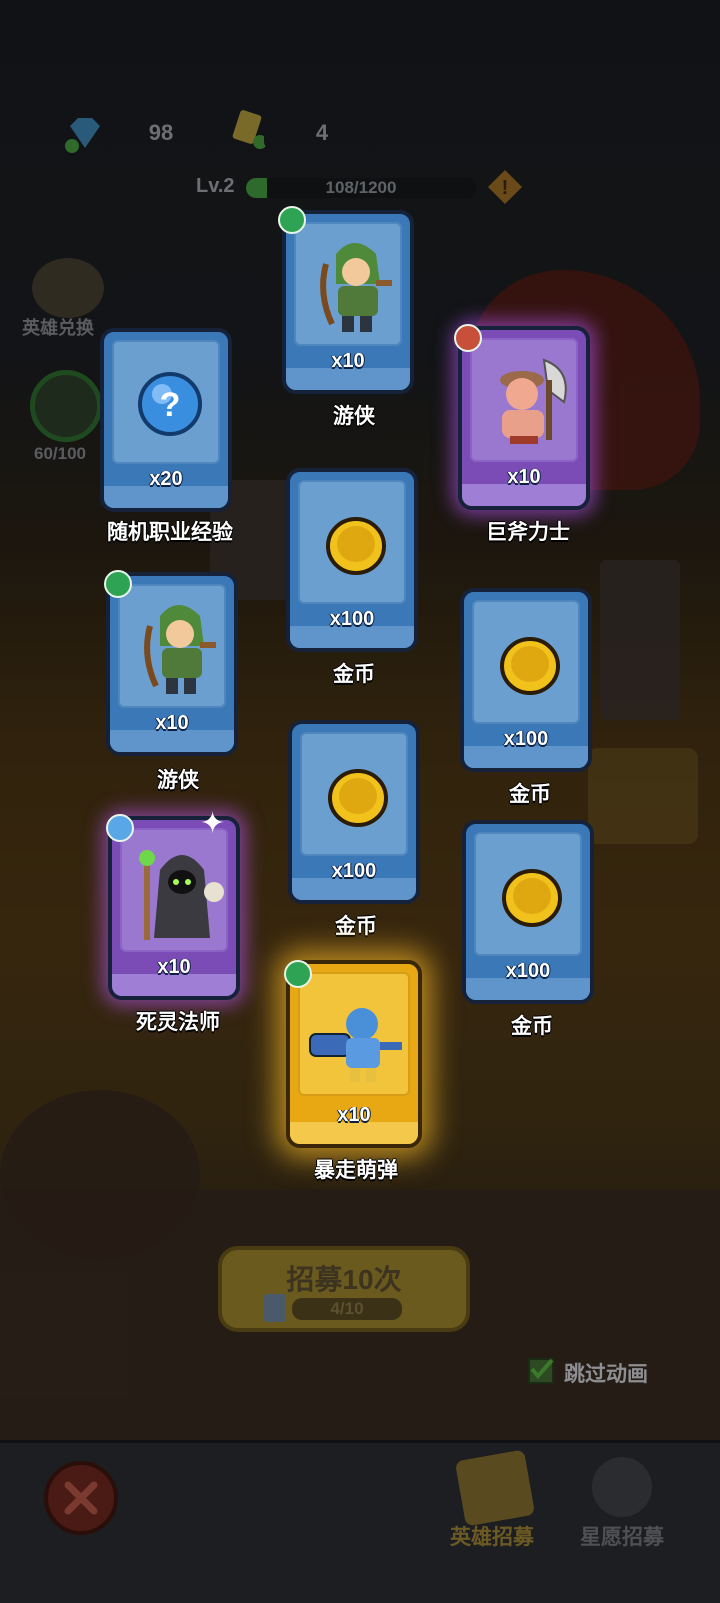 The width and height of the screenshot is (720, 1603). What do you see at coordinates (60, 453) in the screenshot?
I see `star-progress-label: 60/100` at bounding box center [60, 453].